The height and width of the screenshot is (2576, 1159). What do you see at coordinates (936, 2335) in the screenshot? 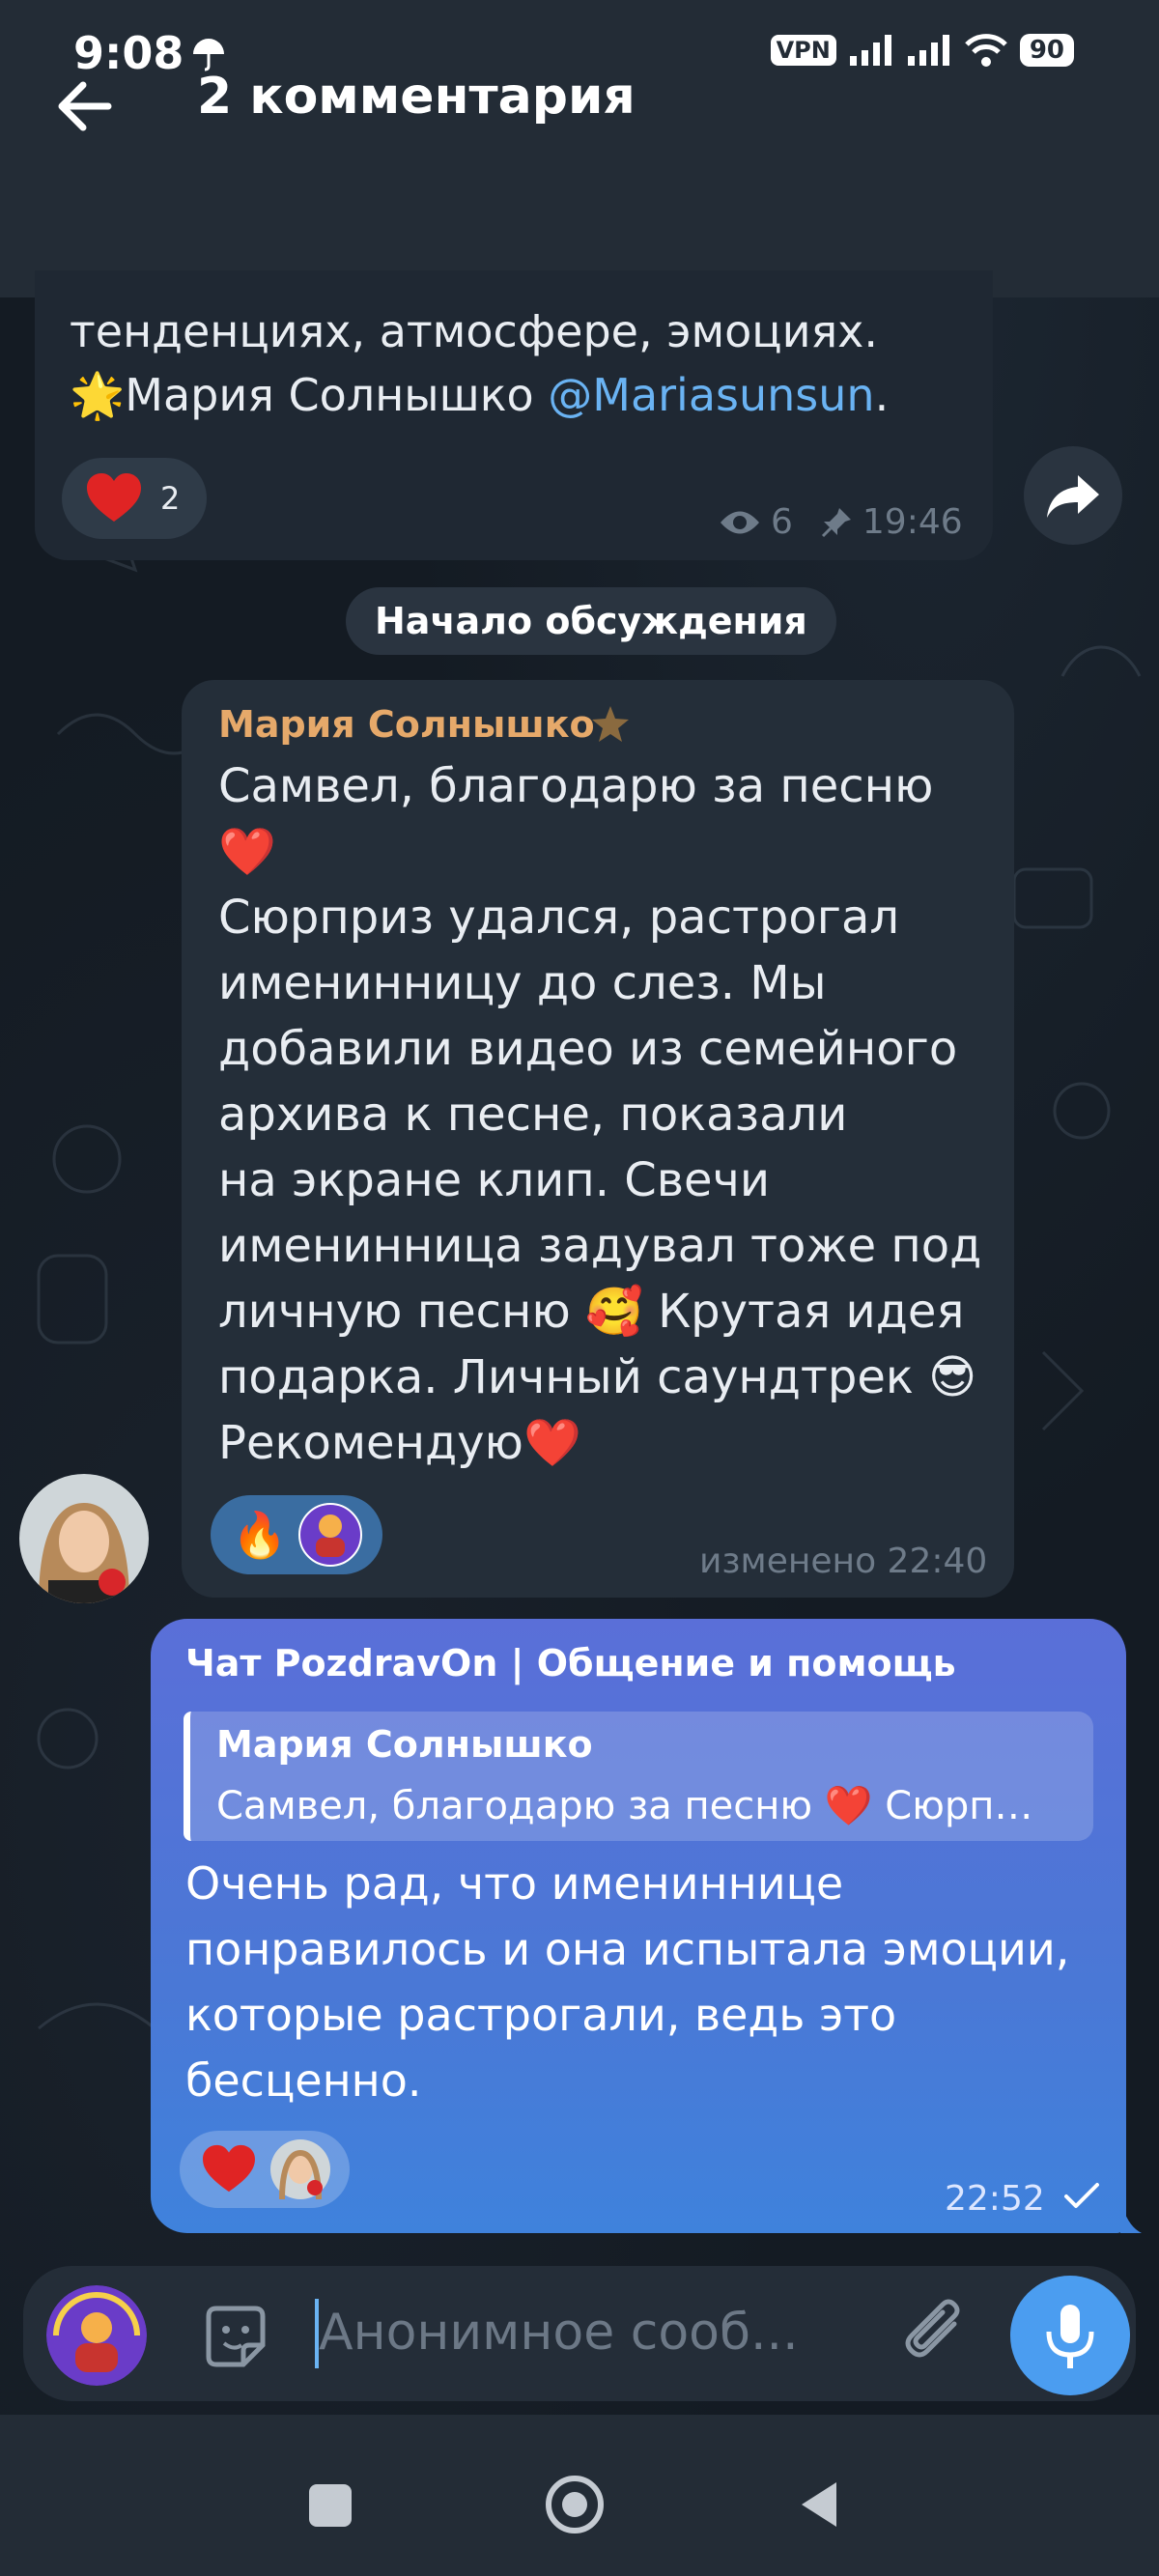
I see `paperclip-icon` at bounding box center [936, 2335].